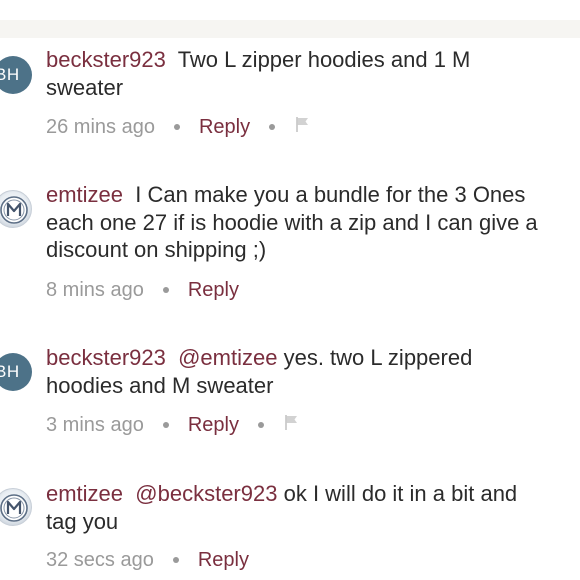 The width and height of the screenshot is (580, 580). Describe the element at coordinates (324, 59) in the screenshot. I see `comment-body-line: Two L zipper hoodies and 1 M` at that location.